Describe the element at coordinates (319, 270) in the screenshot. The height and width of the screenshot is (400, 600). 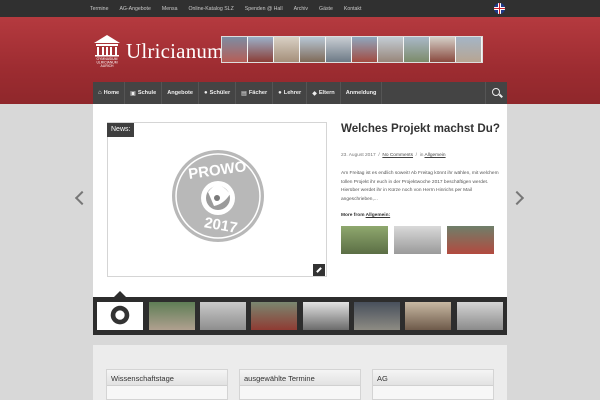
I see `edit-icon` at that location.